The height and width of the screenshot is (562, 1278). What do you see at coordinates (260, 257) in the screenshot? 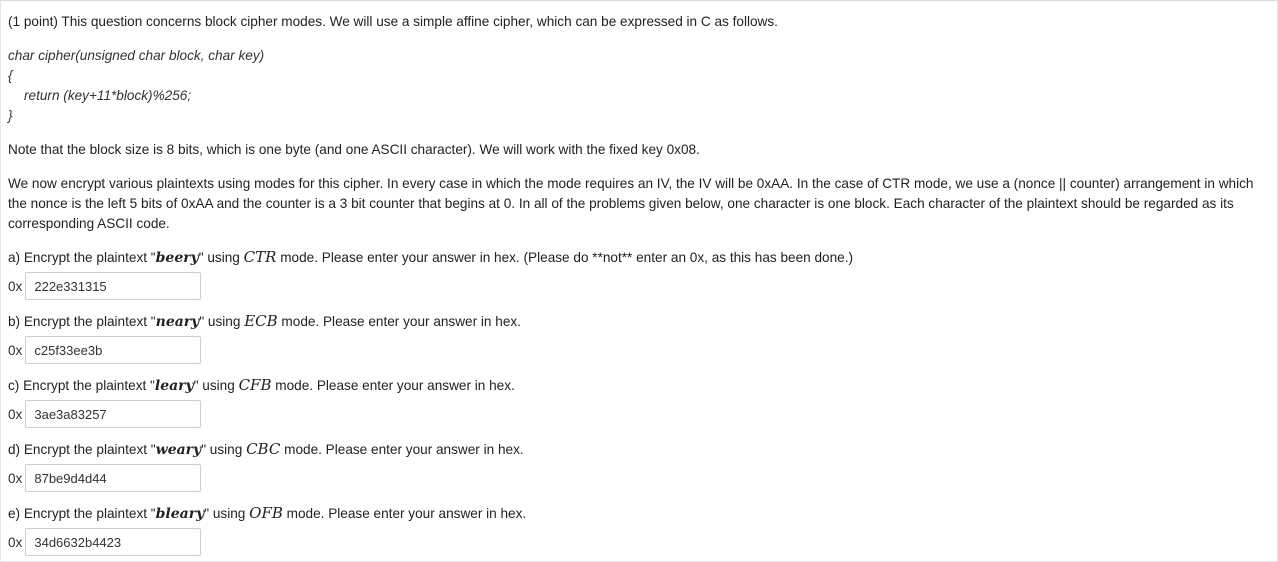
I see `mode-name: CTR` at bounding box center [260, 257].